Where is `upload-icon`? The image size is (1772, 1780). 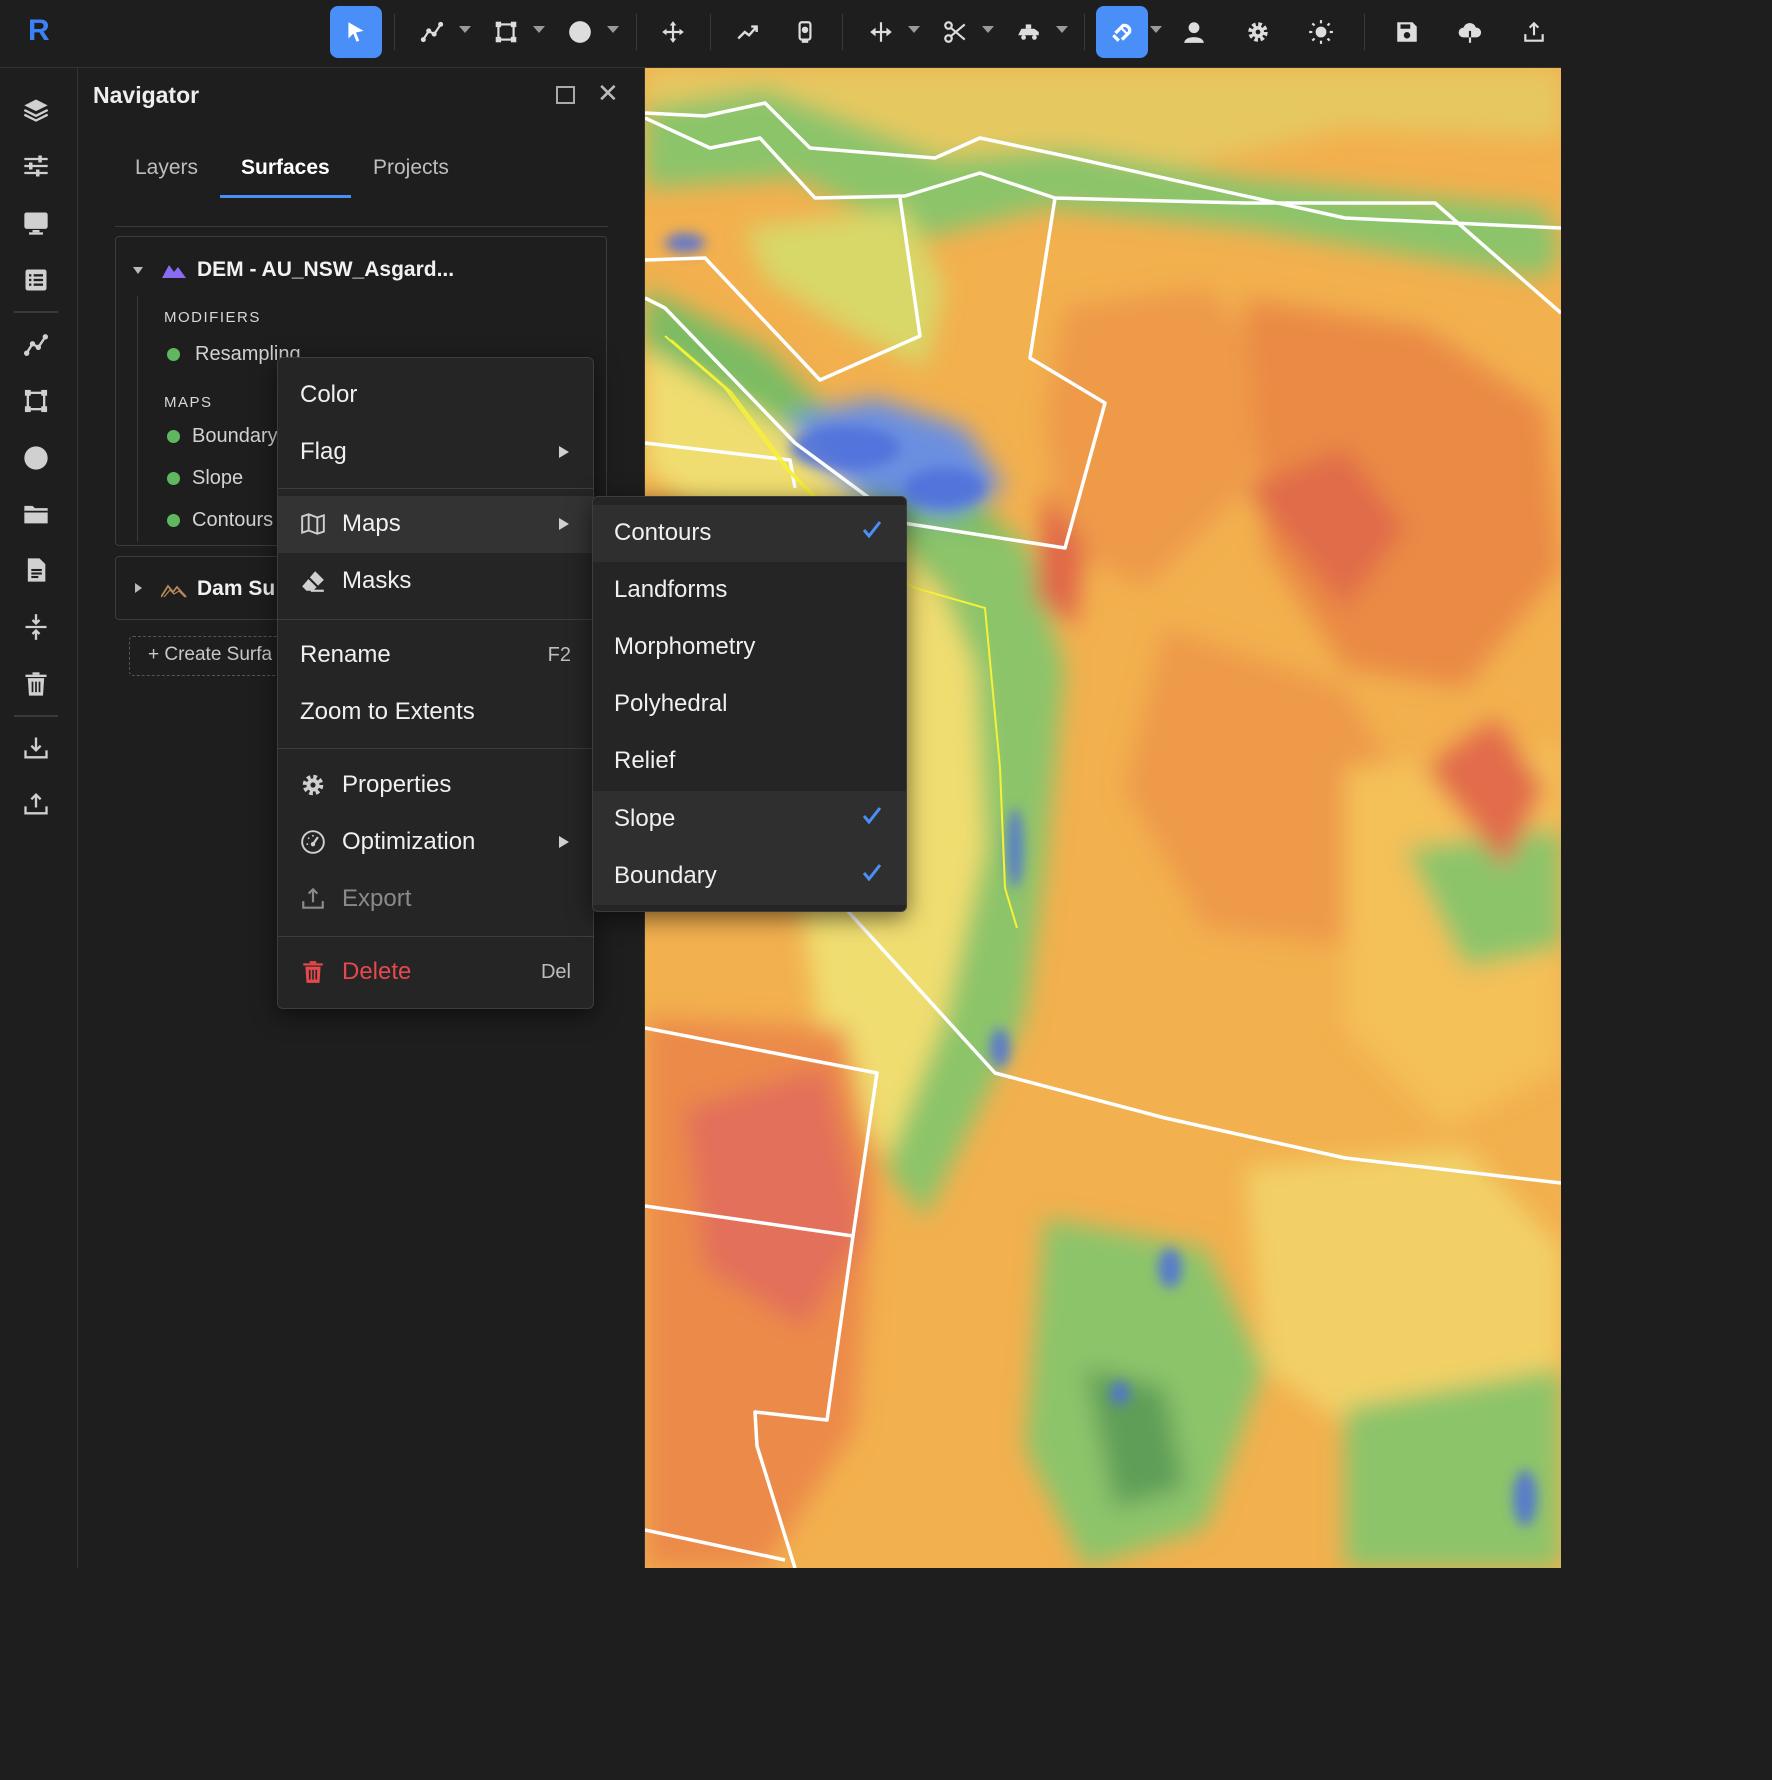 upload-icon is located at coordinates (1534, 31).